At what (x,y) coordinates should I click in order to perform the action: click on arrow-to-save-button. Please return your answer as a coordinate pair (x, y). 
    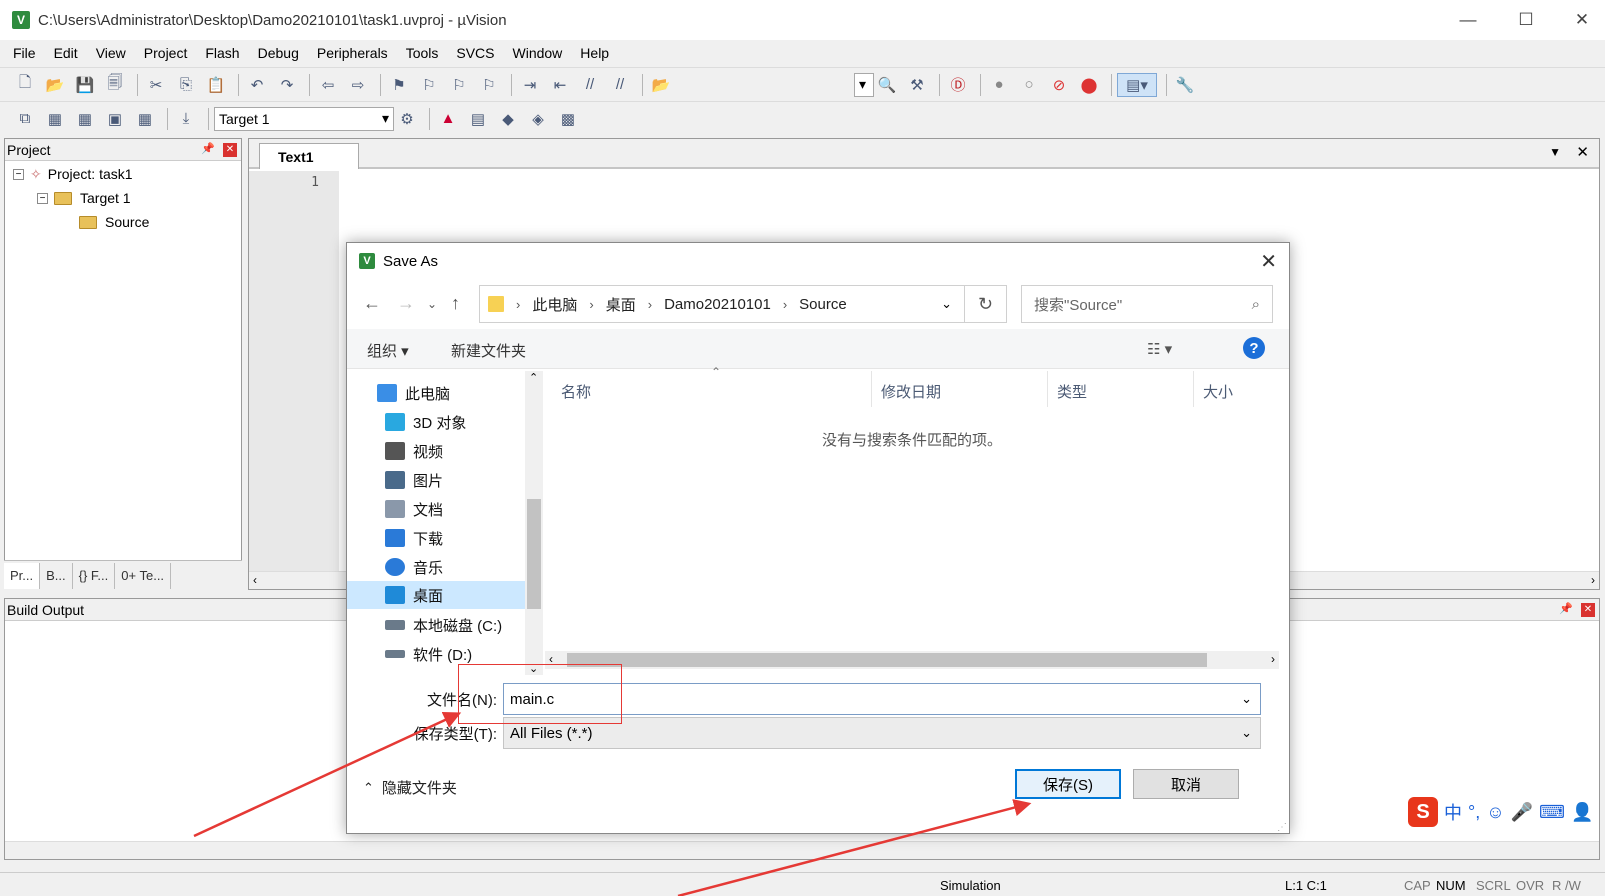
    Looking at the image, I should click on (854, 847).